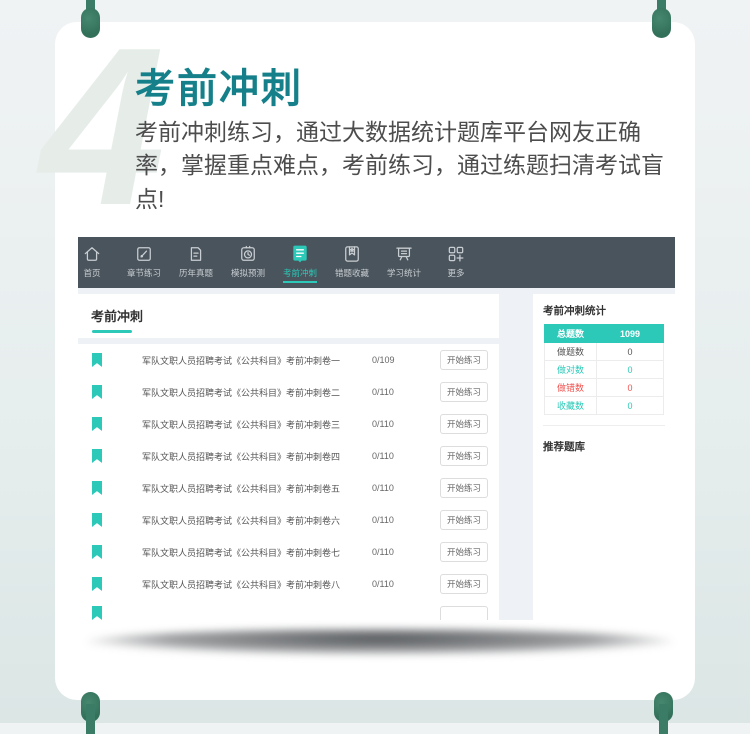 This screenshot has width=750, height=734. I want to click on exam-row: 军队文职人员招聘考试《公共科目》考前冲刺卷五 0/110 开始练习, so click(288, 488).